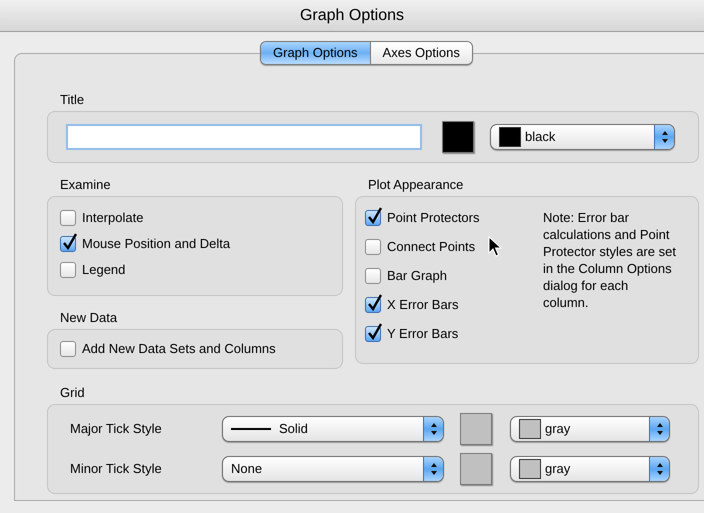 Image resolution: width=704 pixels, height=513 pixels. Describe the element at coordinates (116, 429) in the screenshot. I see `row-label: Major Tick Style` at that location.